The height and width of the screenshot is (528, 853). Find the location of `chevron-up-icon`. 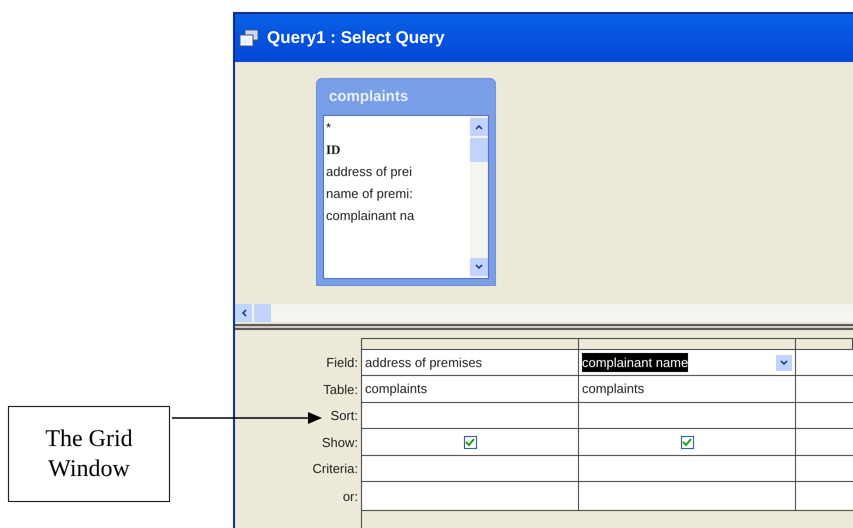

chevron-up-icon is located at coordinates (479, 127).